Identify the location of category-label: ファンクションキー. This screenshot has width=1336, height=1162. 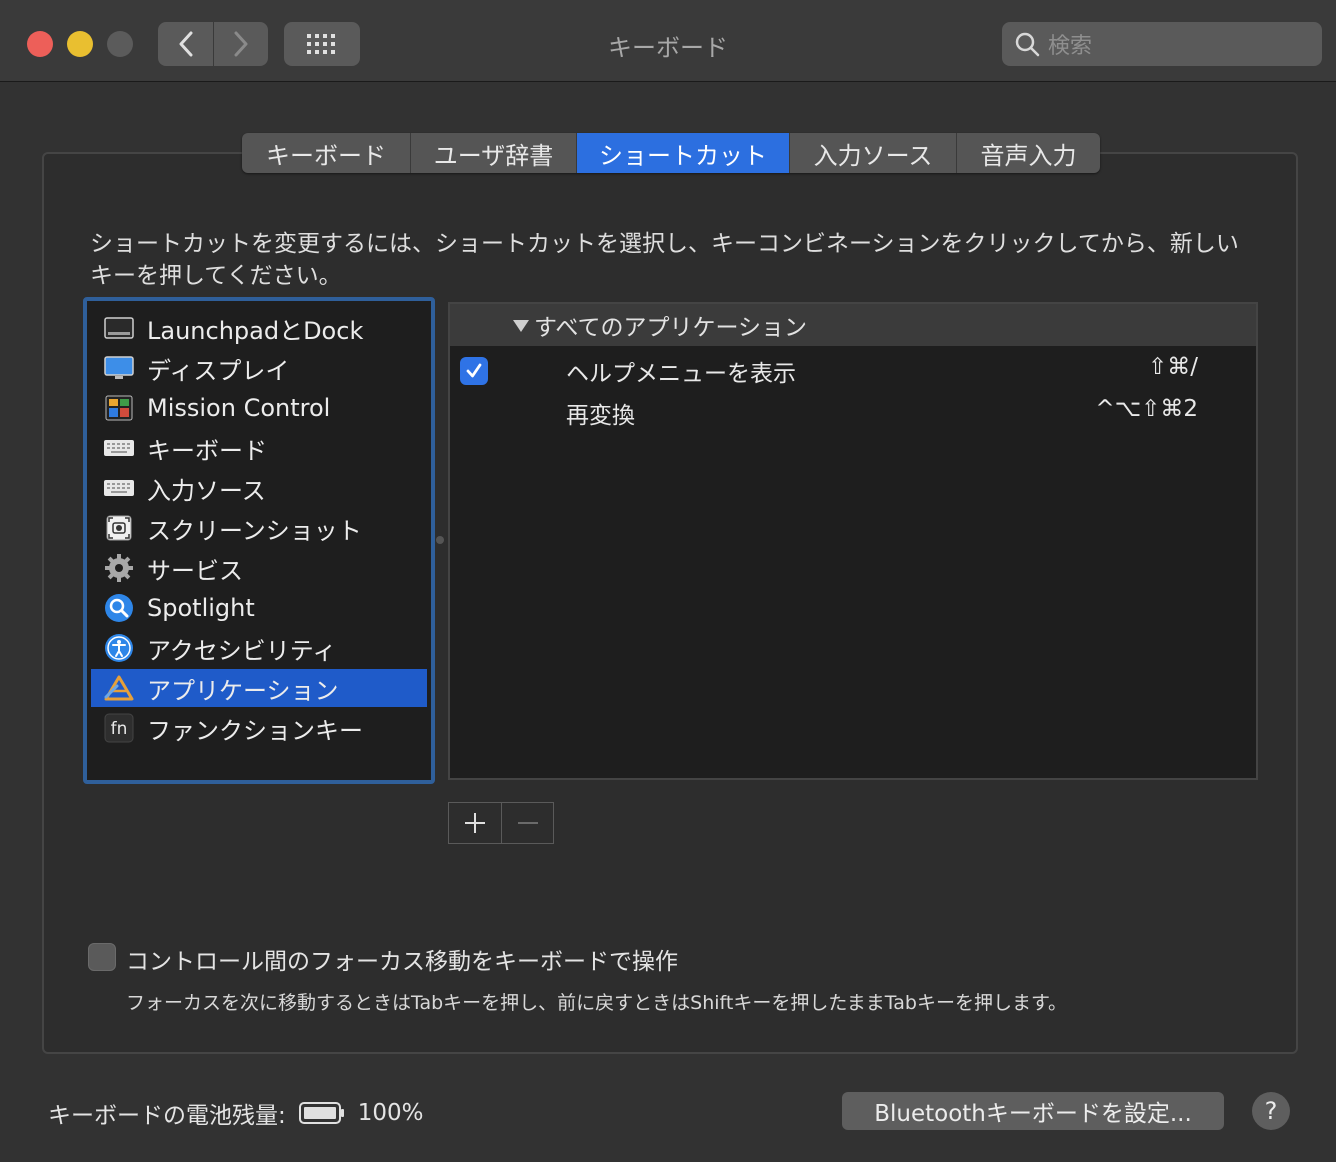
(255, 730).